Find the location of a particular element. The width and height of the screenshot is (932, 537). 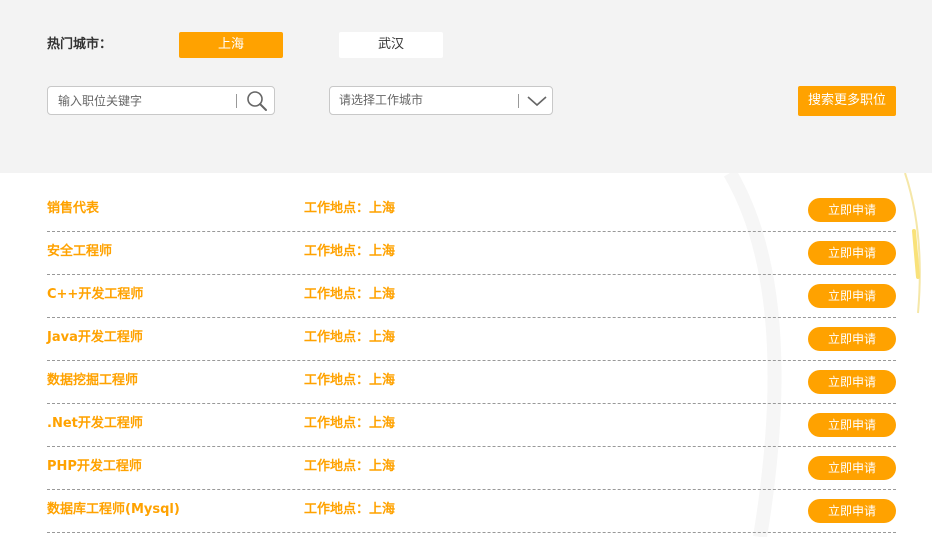

select-divider is located at coordinates (518, 101).